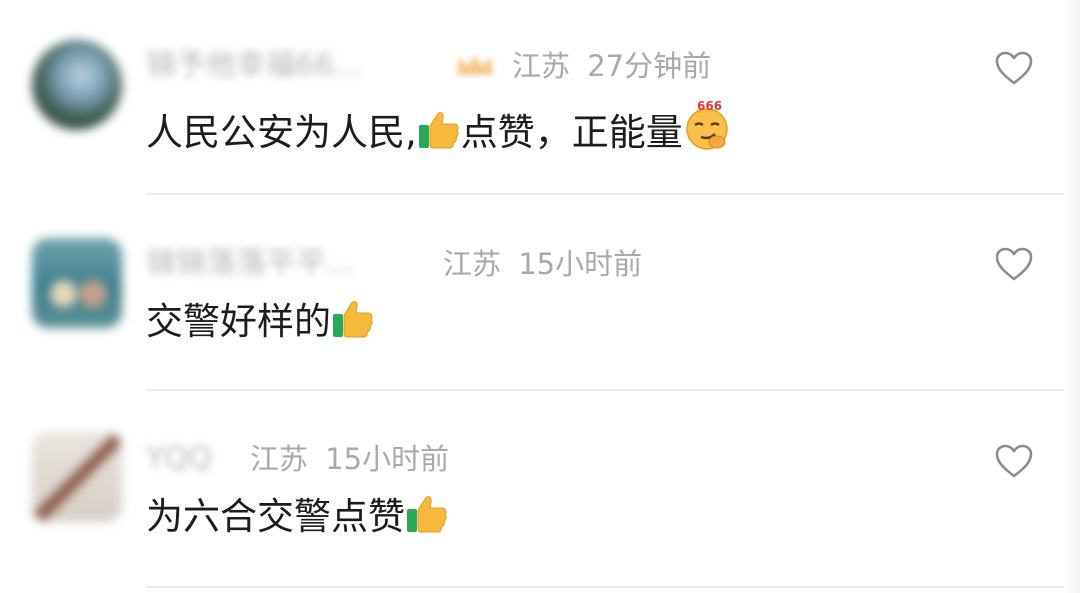  I want to click on username: YQQ, so click(179, 459).